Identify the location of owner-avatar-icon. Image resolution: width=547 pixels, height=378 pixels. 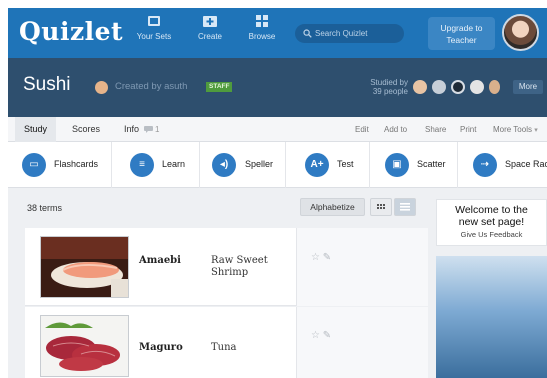
(101, 87).